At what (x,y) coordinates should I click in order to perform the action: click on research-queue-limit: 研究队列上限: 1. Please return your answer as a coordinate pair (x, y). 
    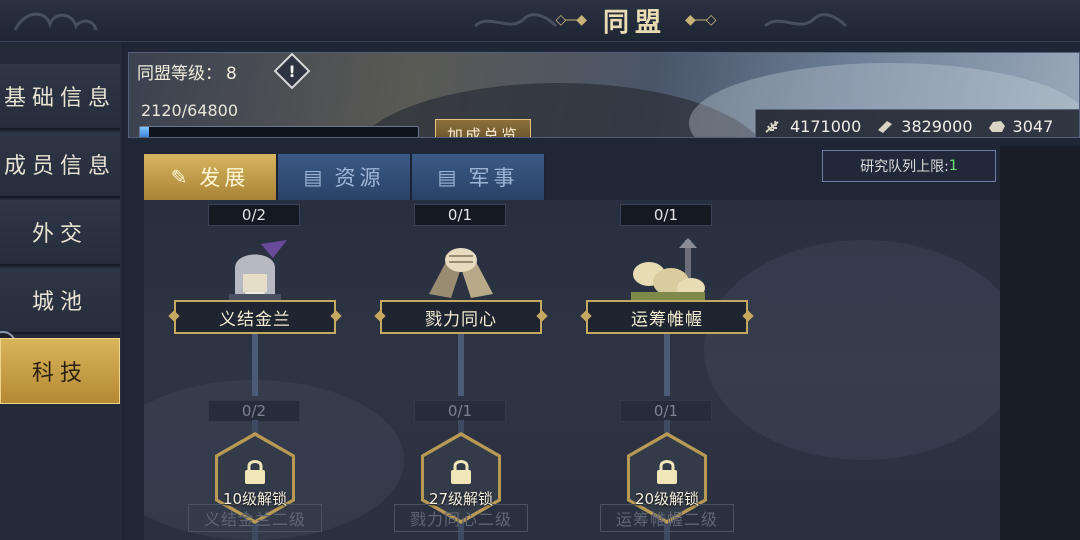
    Looking at the image, I should click on (909, 166).